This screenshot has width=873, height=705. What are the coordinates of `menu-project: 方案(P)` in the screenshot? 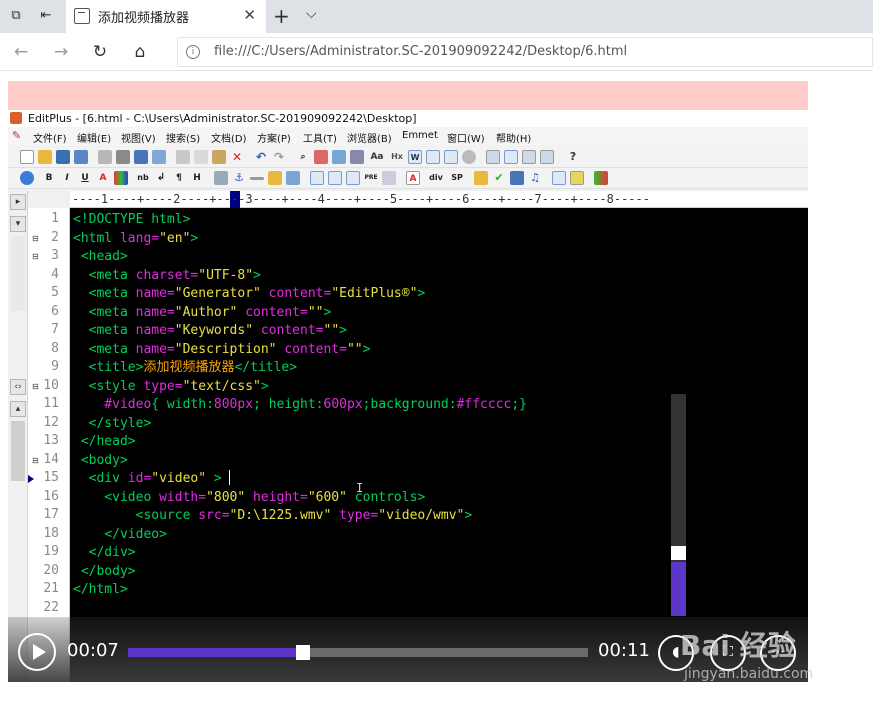 It's located at (274, 137).